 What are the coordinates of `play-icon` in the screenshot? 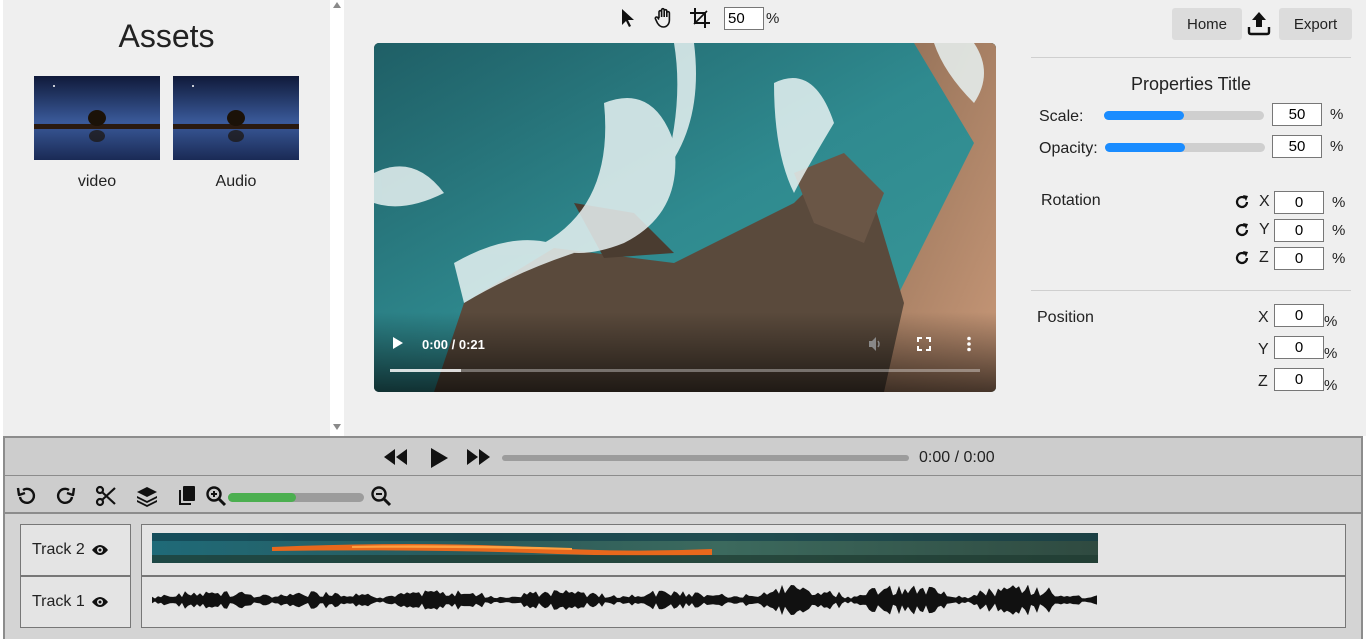 It's located at (439, 460).